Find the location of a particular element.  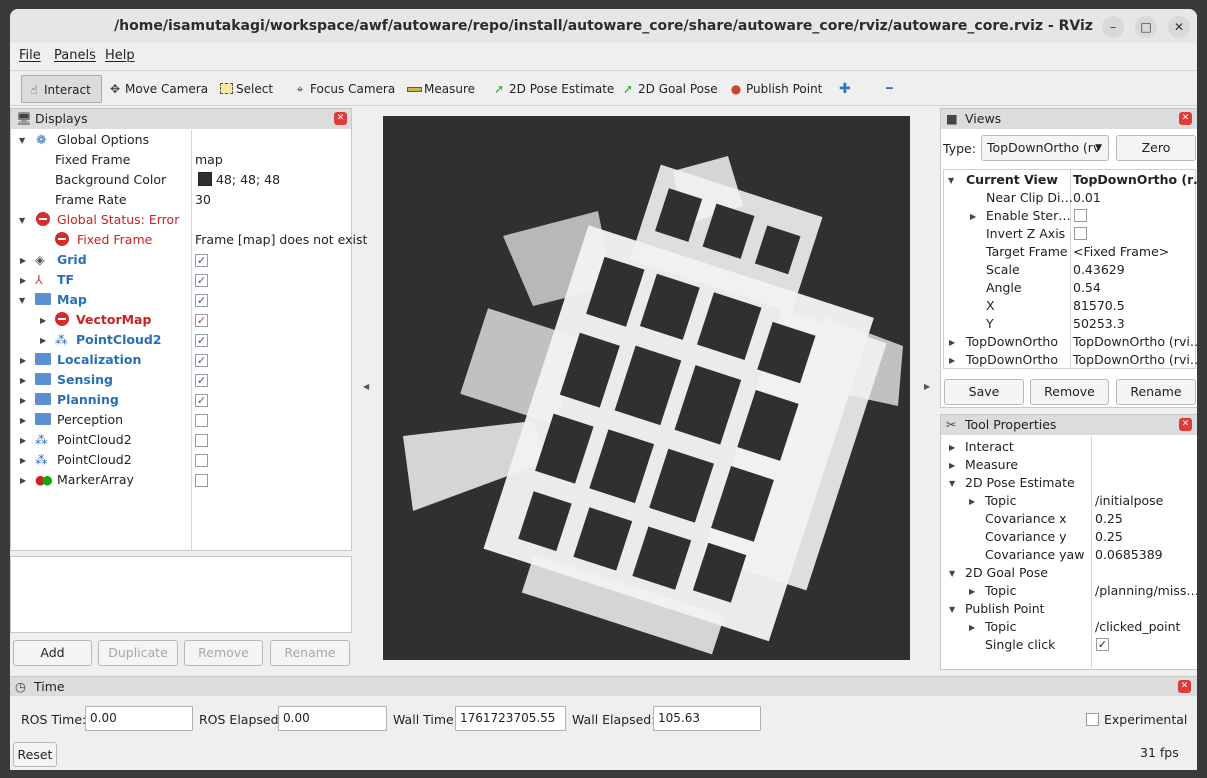

angle-value: 0.54 is located at coordinates (1087, 288).